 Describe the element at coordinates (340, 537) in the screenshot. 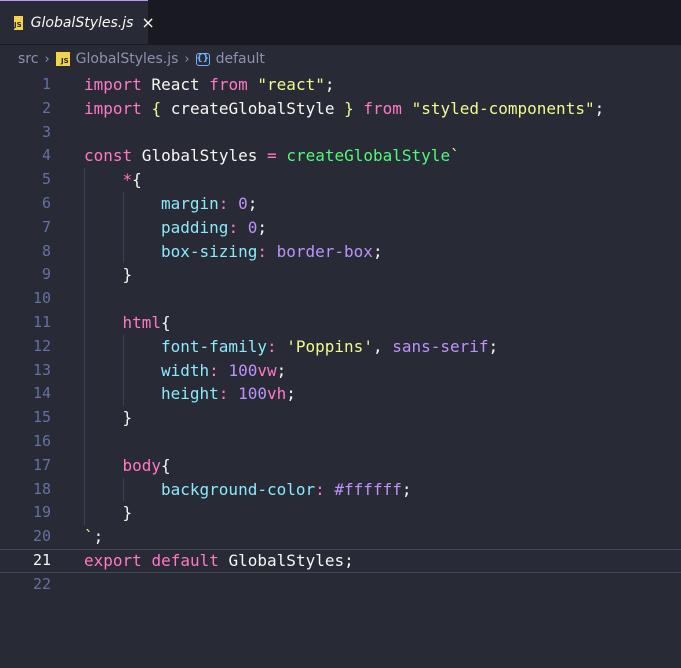

I see `code-line: 20 `;` at that location.